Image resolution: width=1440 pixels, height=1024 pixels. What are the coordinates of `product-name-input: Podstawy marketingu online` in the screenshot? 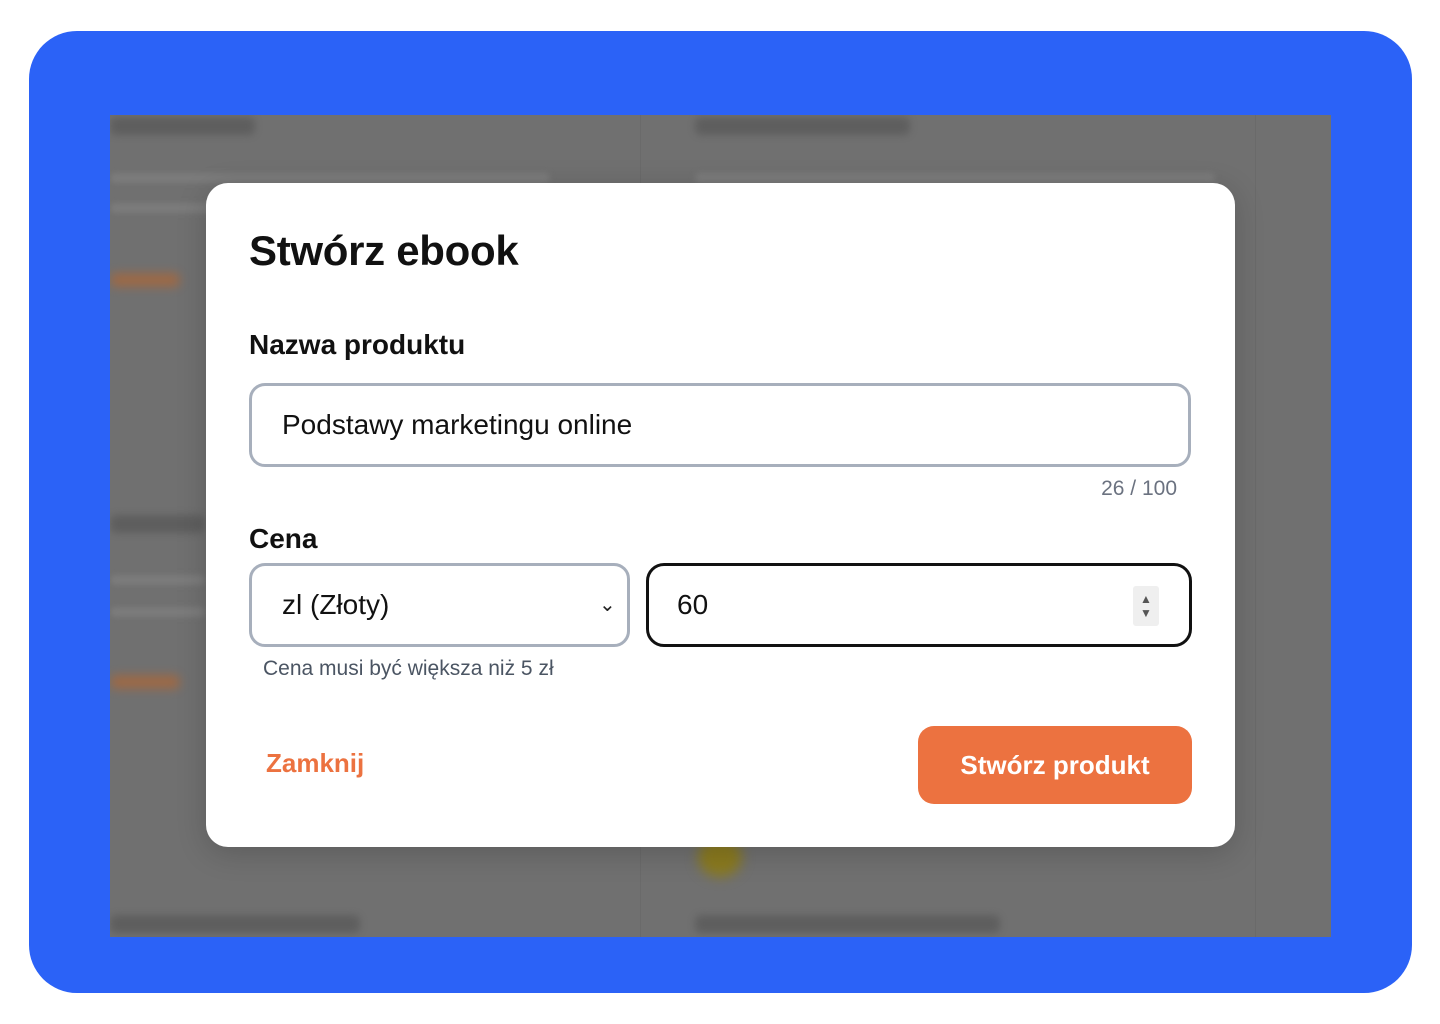 It's located at (720, 425).